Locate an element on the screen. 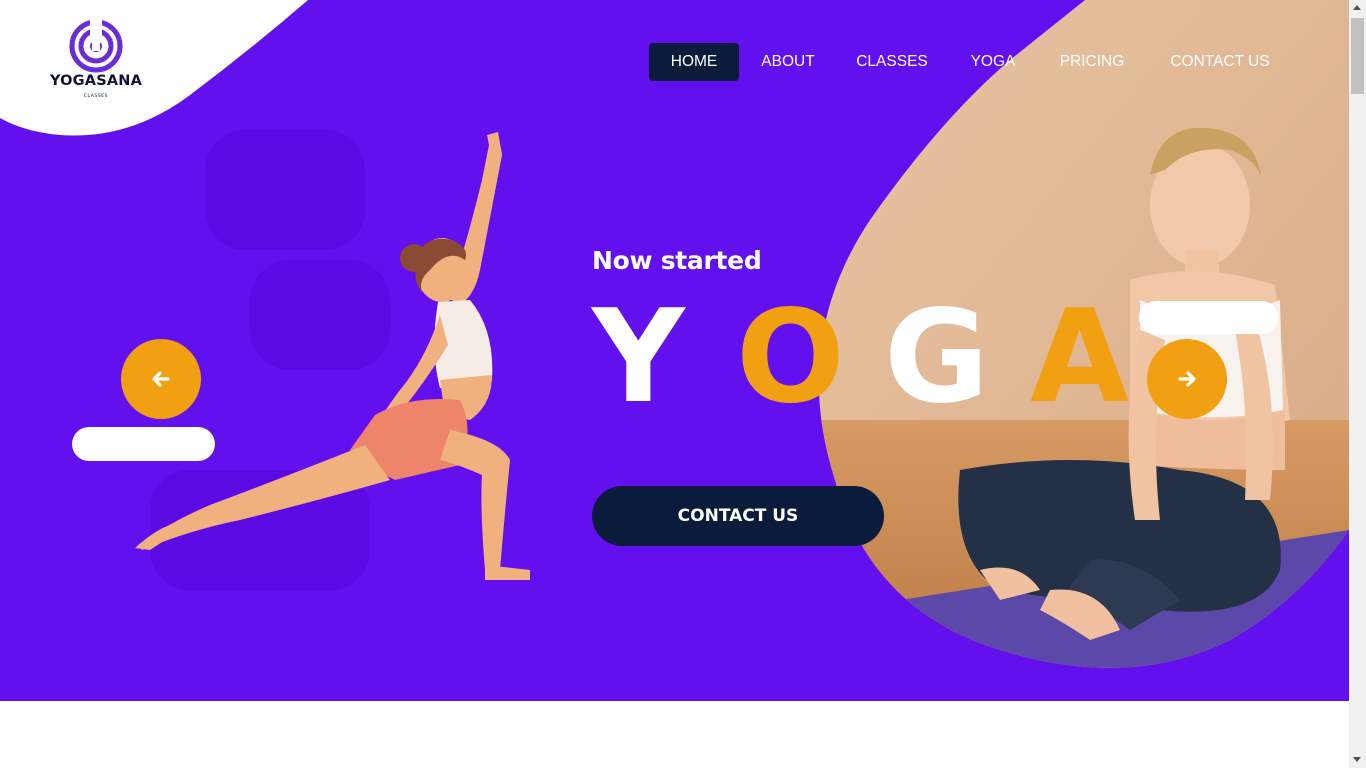 Image resolution: width=1366 pixels, height=768 pixels. nav-about: ABOUT is located at coordinates (788, 62).